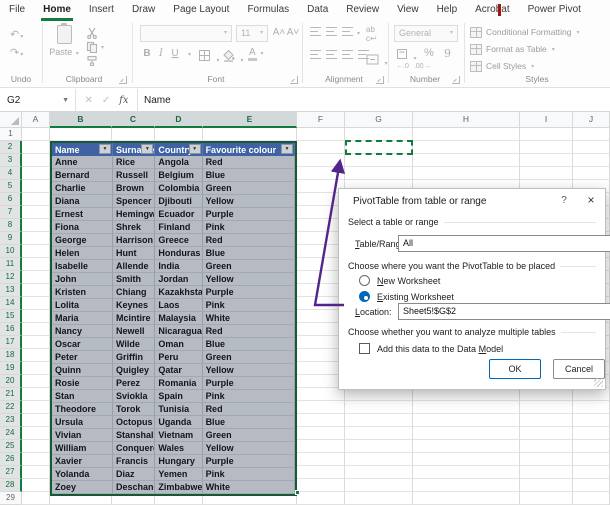  What do you see at coordinates (82, 266) in the screenshot?
I see `table-cell: Isabelle` at bounding box center [82, 266].